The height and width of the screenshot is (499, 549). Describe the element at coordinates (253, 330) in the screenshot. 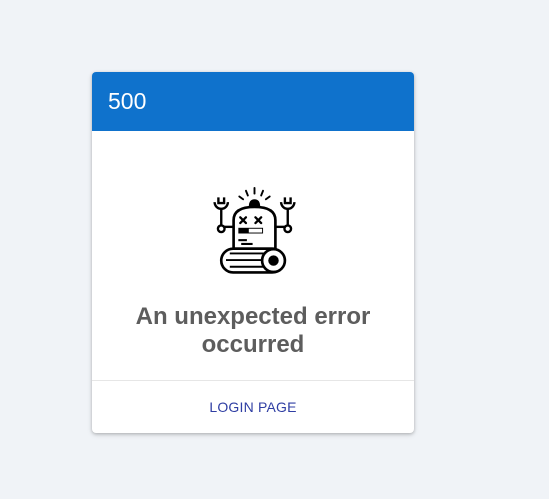

I see `error-message: An unexpected error occurred` at that location.